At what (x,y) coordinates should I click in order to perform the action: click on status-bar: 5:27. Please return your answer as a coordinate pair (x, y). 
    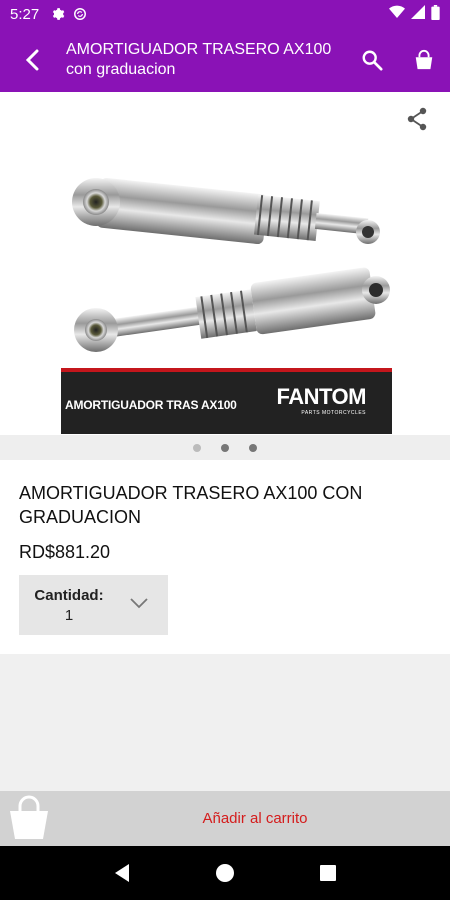
    Looking at the image, I should click on (225, 14).